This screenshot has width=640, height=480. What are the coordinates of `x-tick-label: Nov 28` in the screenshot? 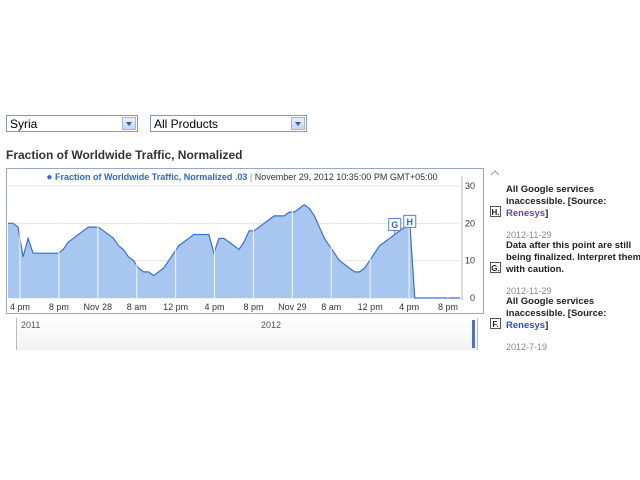 It's located at (98, 307).